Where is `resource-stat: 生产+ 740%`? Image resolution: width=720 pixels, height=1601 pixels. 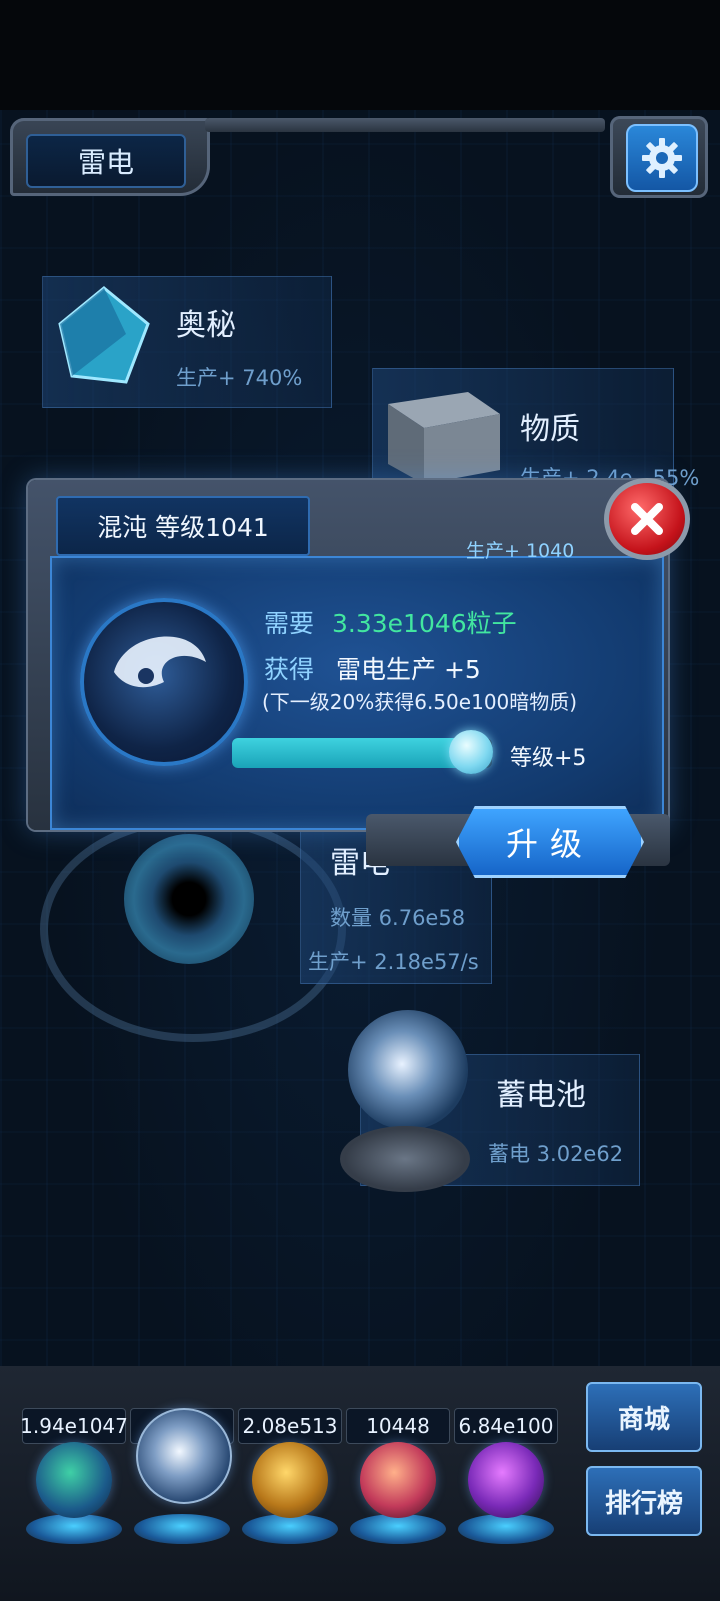 resource-stat: 生产+ 740% is located at coordinates (239, 378).